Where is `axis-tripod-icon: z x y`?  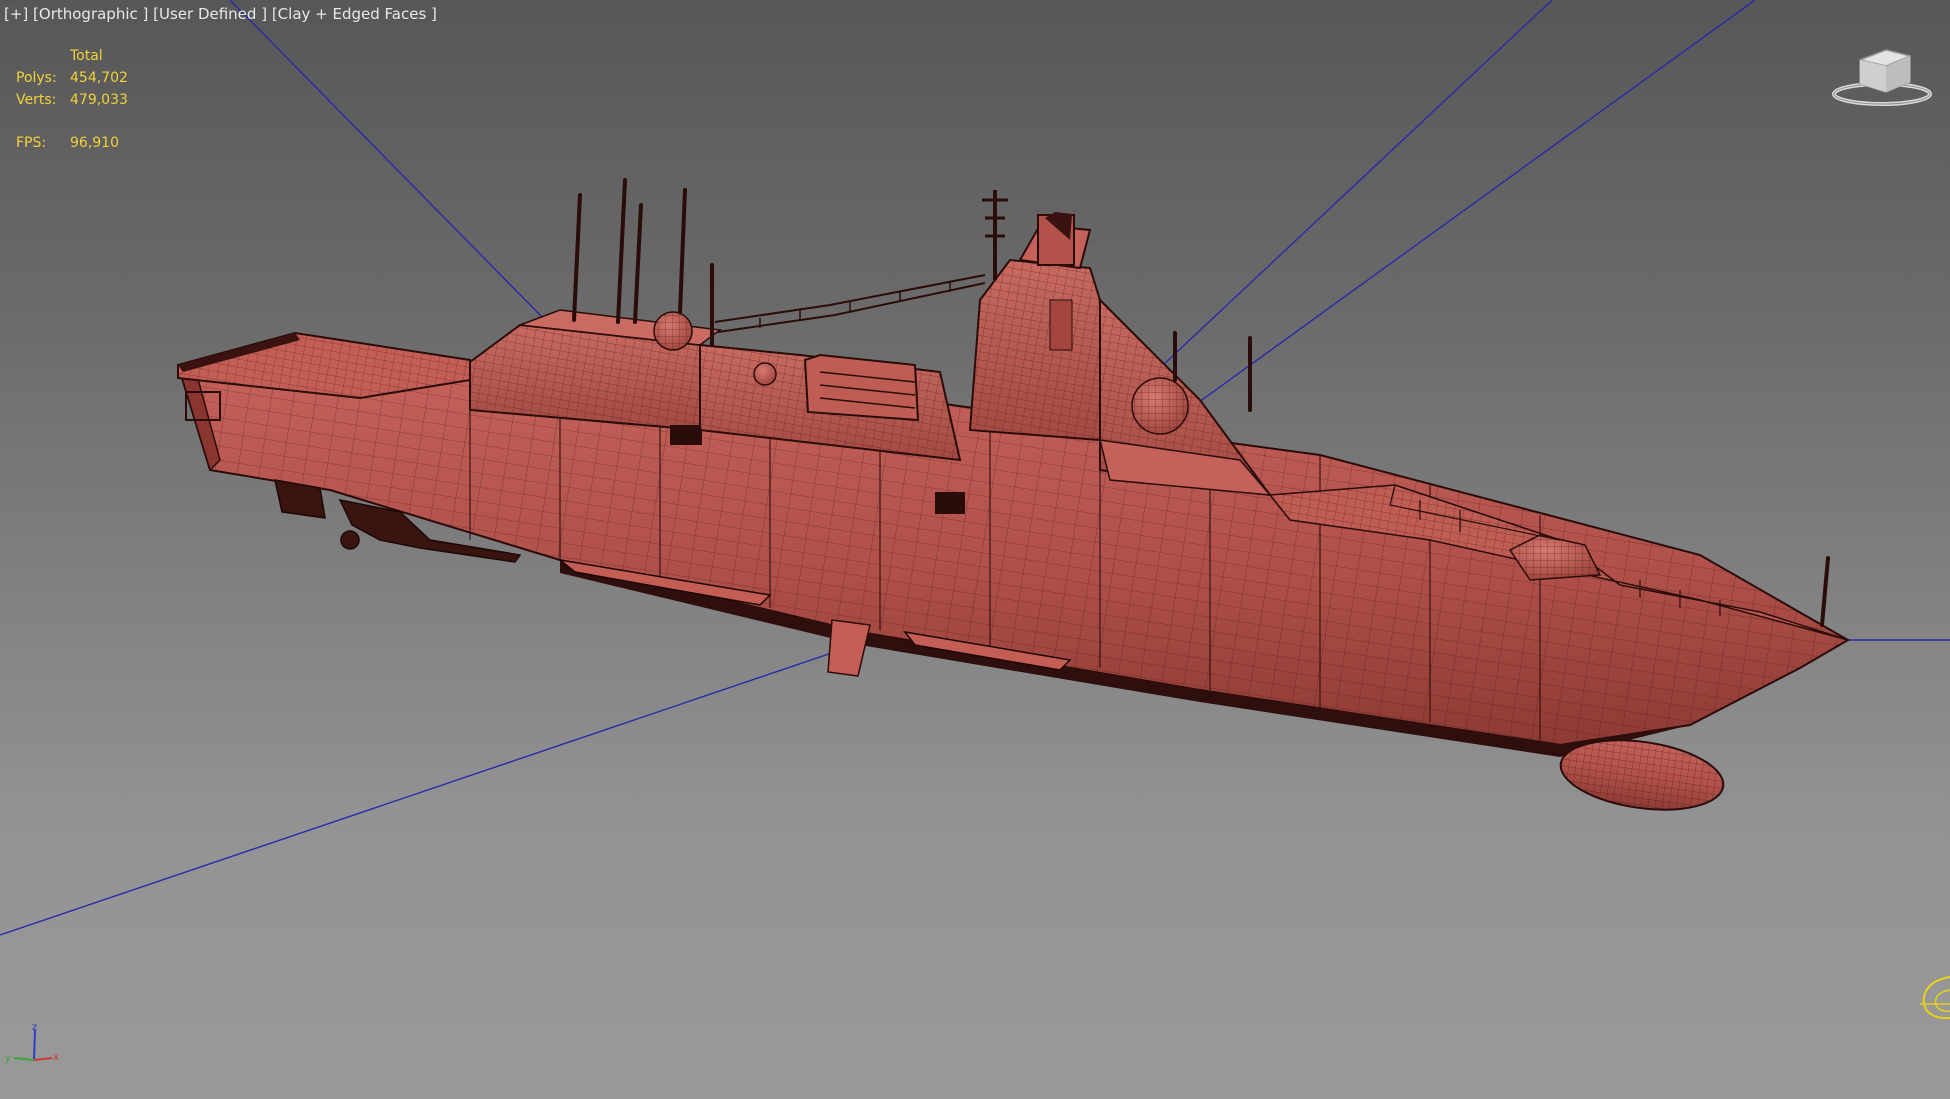 axis-tripod-icon: z x y is located at coordinates (32, 1043).